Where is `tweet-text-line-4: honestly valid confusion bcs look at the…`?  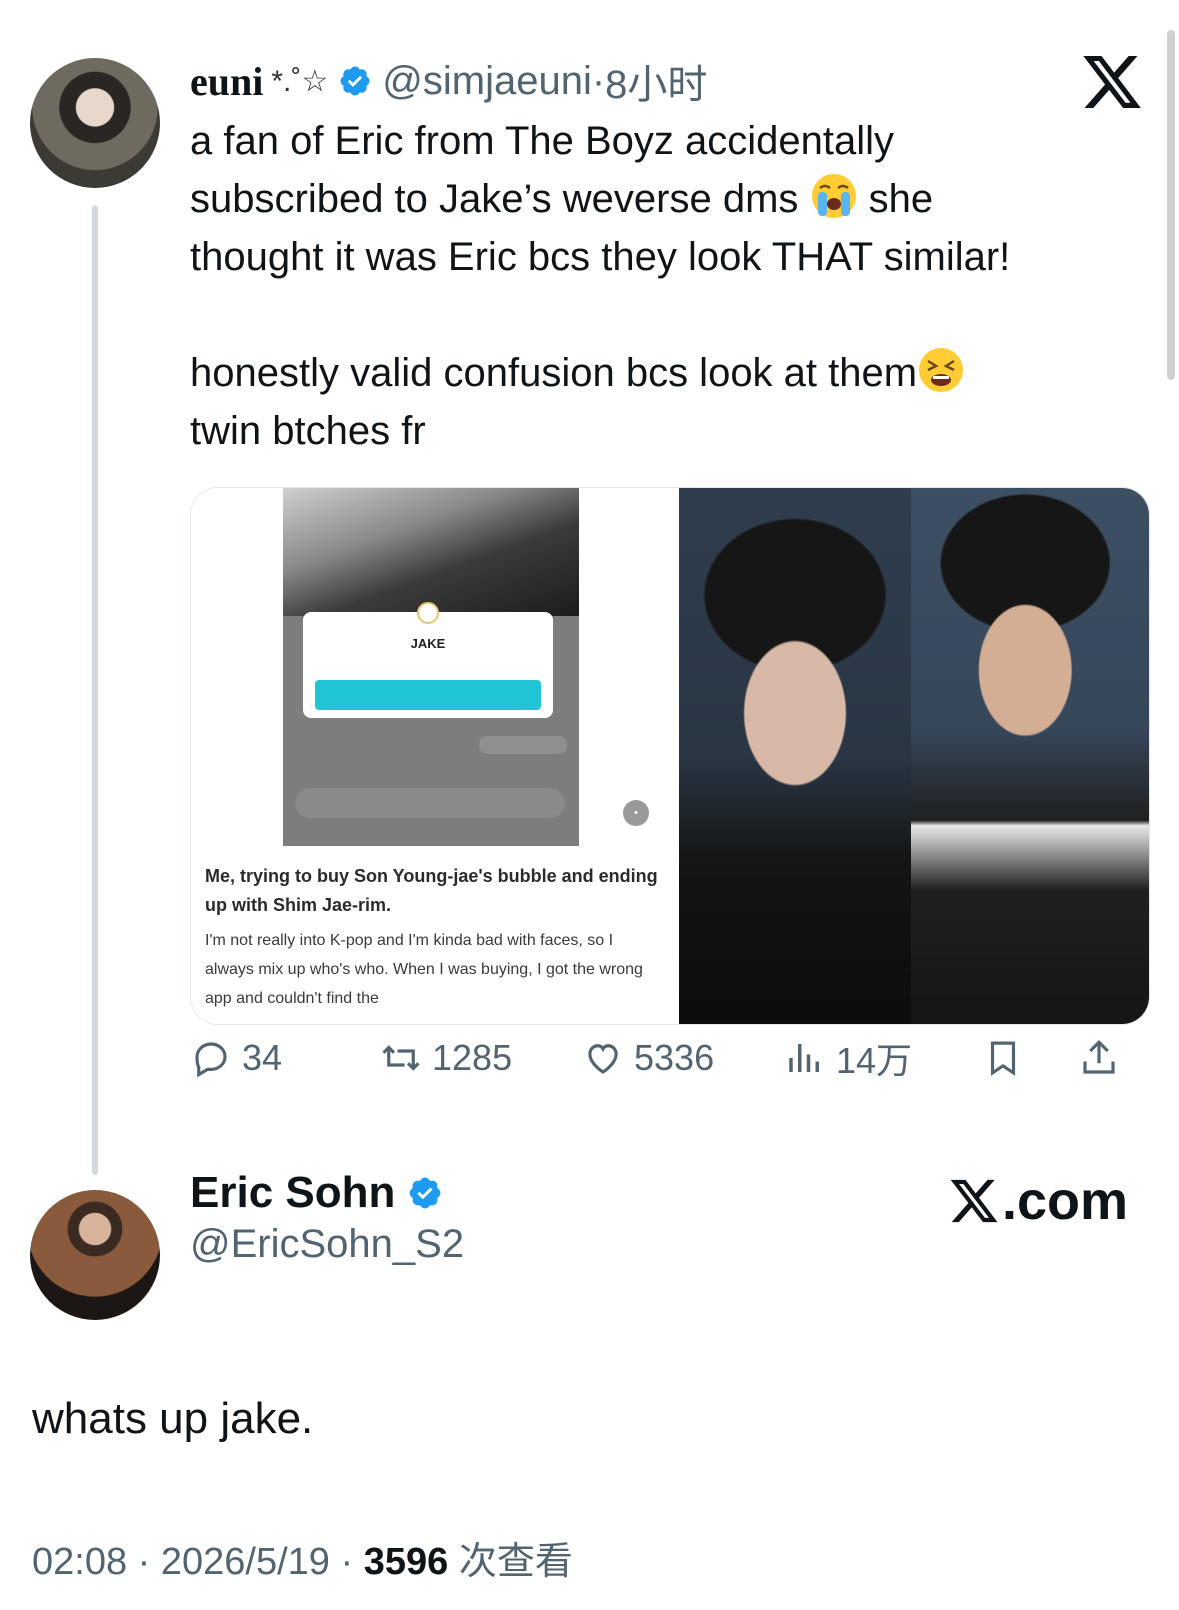 tweet-text-line-4: honestly valid confusion bcs look at the… is located at coordinates (665, 373).